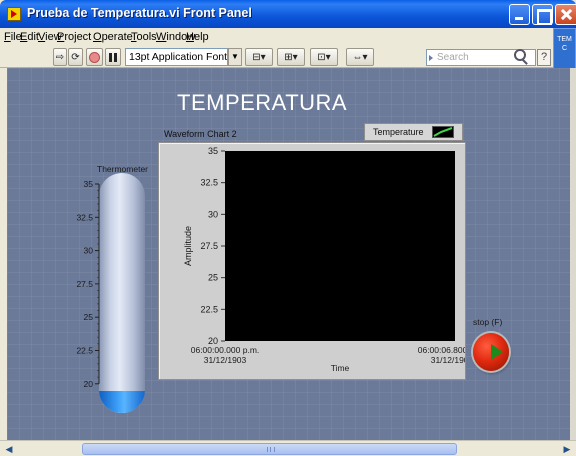 The height and width of the screenshot is (456, 576). I want to click on context-thumb-line1: TEM, so click(564, 39).